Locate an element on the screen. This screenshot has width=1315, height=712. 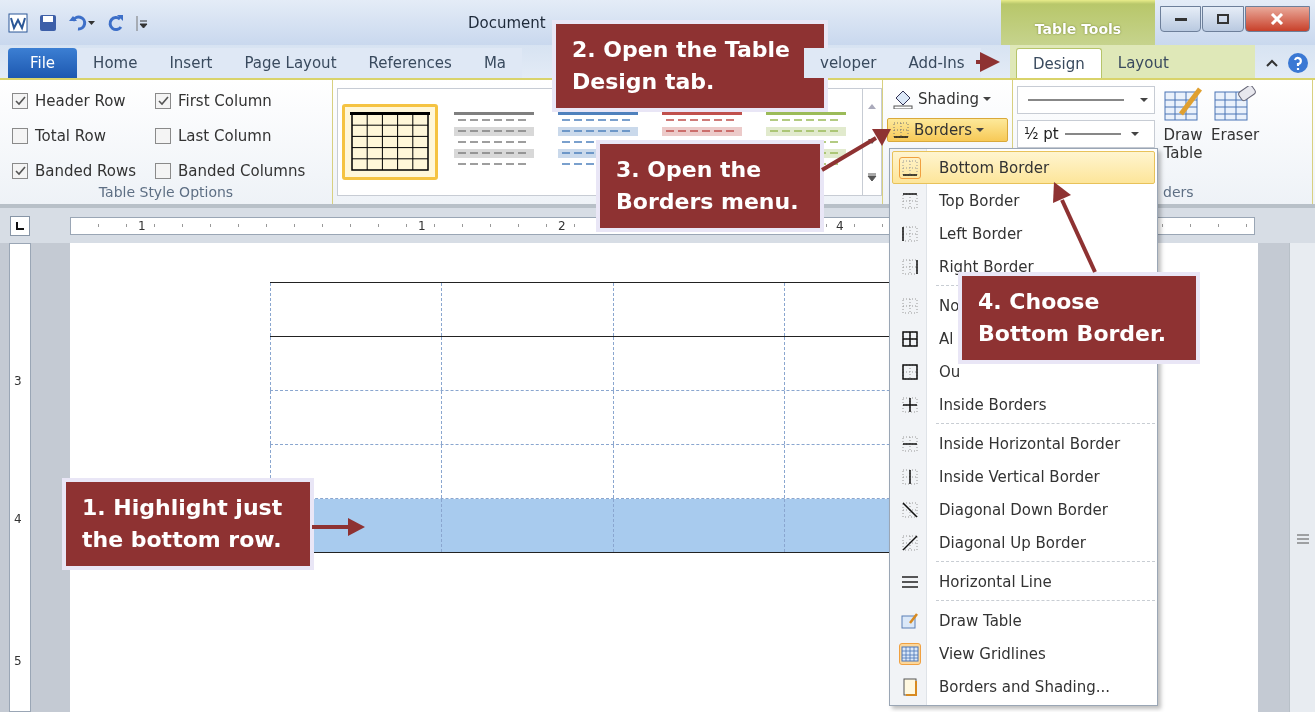
ruler-number: 4 is located at coordinates (18, 519).